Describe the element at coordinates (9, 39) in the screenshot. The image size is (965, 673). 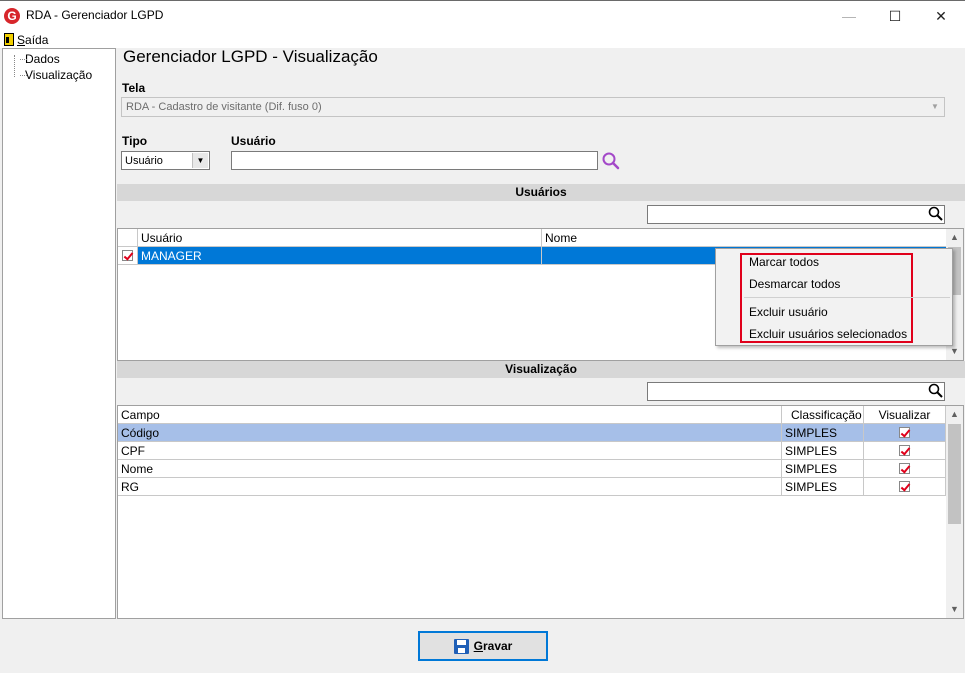
I see `exit-door-icon` at that location.